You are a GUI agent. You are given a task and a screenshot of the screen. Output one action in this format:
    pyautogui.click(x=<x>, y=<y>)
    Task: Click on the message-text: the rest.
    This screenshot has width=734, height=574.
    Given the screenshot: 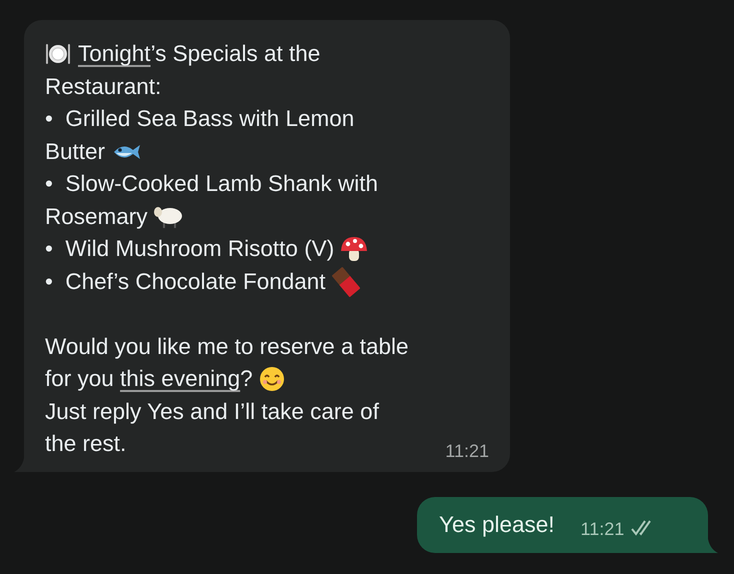 What is the action you would take?
    pyautogui.click(x=85, y=444)
    